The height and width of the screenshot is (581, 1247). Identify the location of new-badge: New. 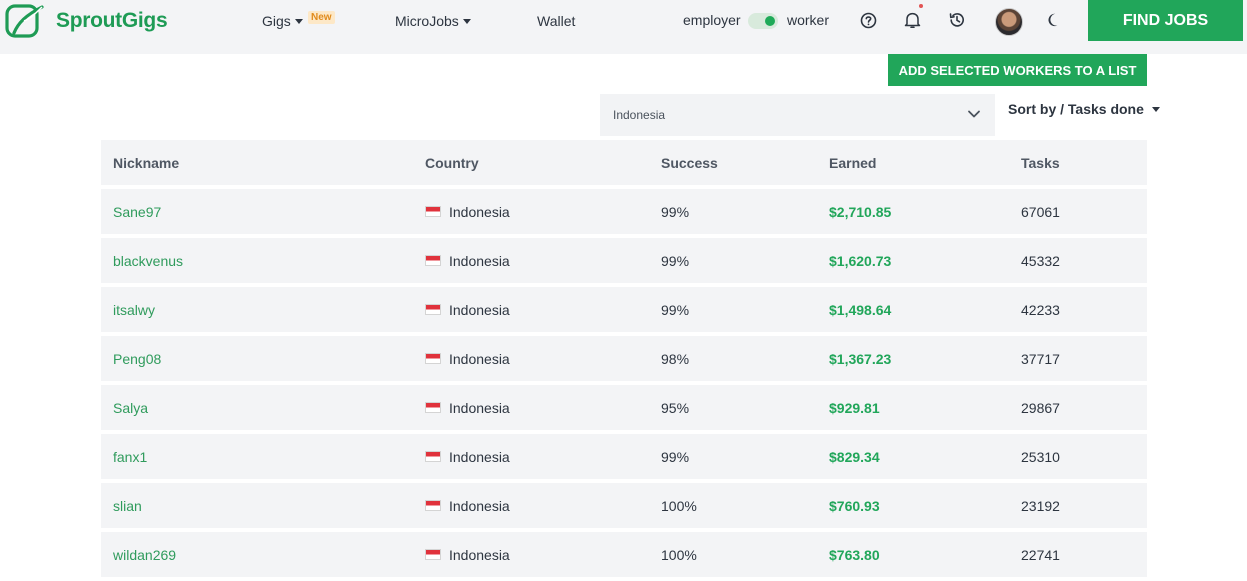
(321, 17).